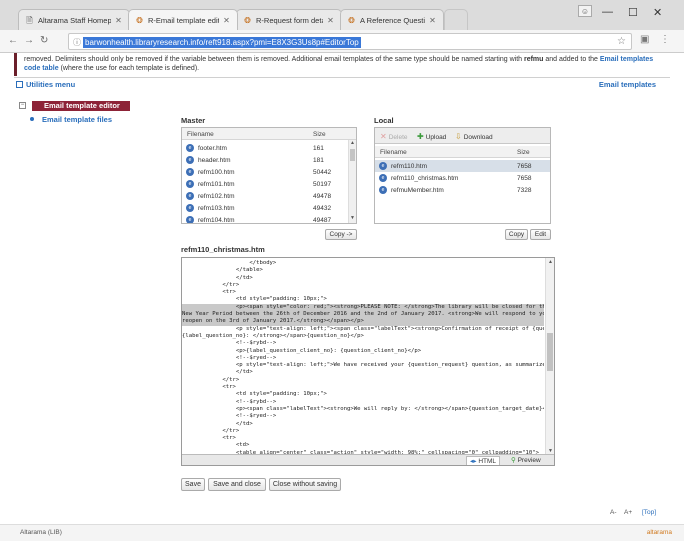 The image size is (684, 541). Describe the element at coordinates (265, 148) in the screenshot. I see `master-file-row: e footer.htm 161` at that location.